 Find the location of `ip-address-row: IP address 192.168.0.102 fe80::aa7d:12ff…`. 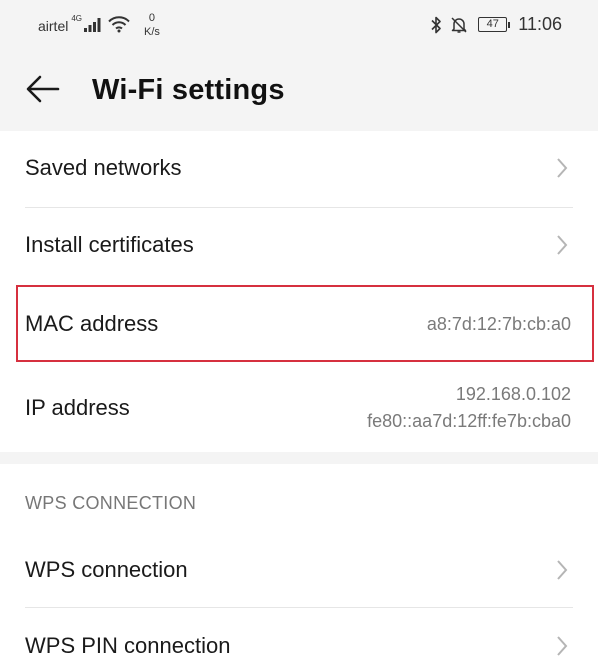

ip-address-row: IP address 192.168.0.102 fe80::aa7d:12ff… is located at coordinates (299, 410).